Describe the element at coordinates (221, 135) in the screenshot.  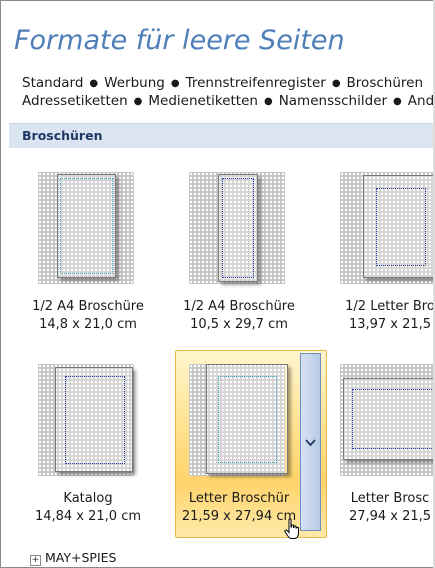
I see `section-header: Broschüren` at that location.